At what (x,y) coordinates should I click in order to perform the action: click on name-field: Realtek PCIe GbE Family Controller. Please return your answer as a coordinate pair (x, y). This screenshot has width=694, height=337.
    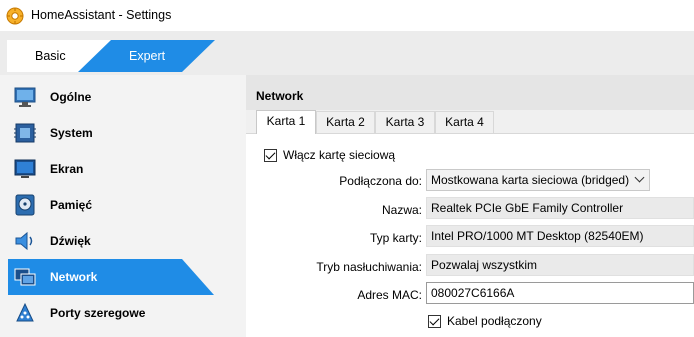
    Looking at the image, I should click on (560, 208).